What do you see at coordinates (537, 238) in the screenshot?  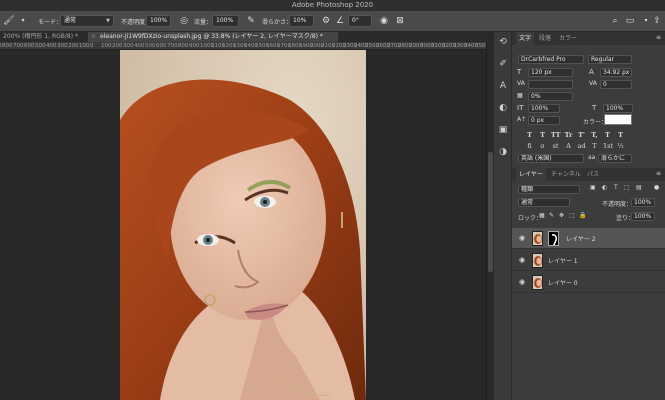 I see `layer-thumbnail` at bounding box center [537, 238].